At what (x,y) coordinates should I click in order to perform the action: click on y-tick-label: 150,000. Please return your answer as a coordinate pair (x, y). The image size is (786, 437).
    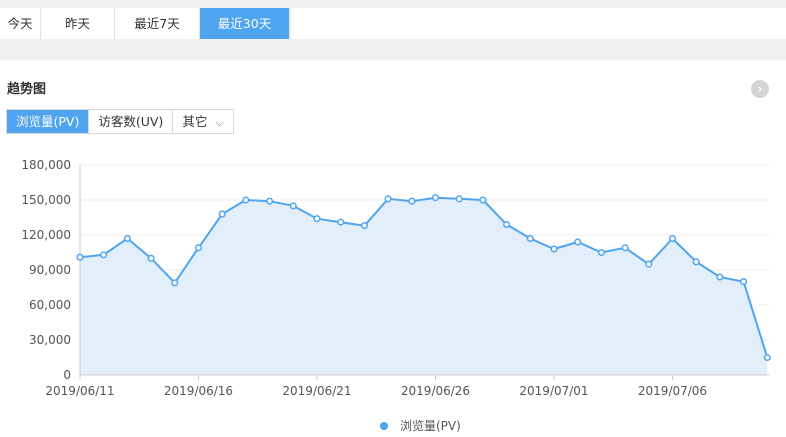
    Looking at the image, I should click on (46, 200).